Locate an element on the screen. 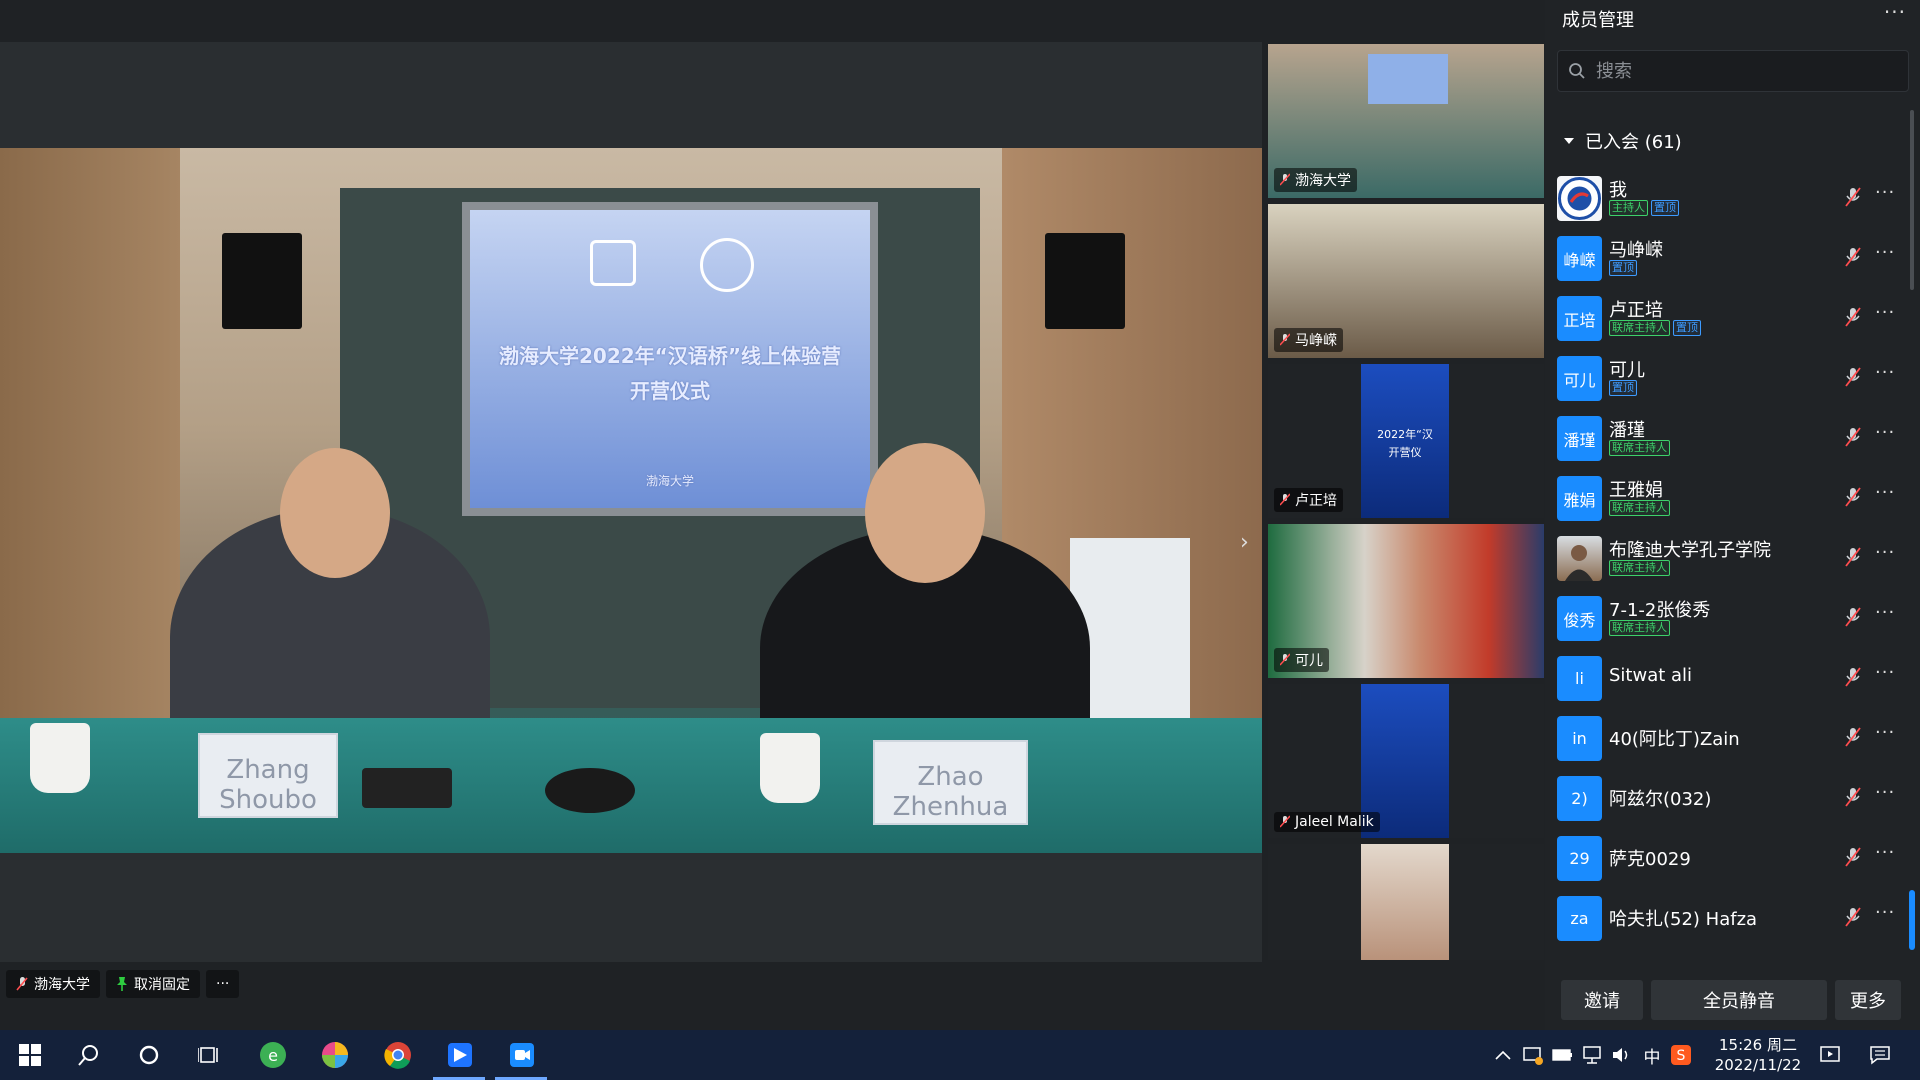 The width and height of the screenshot is (1920, 1080). logo-icon is located at coordinates (613, 263).